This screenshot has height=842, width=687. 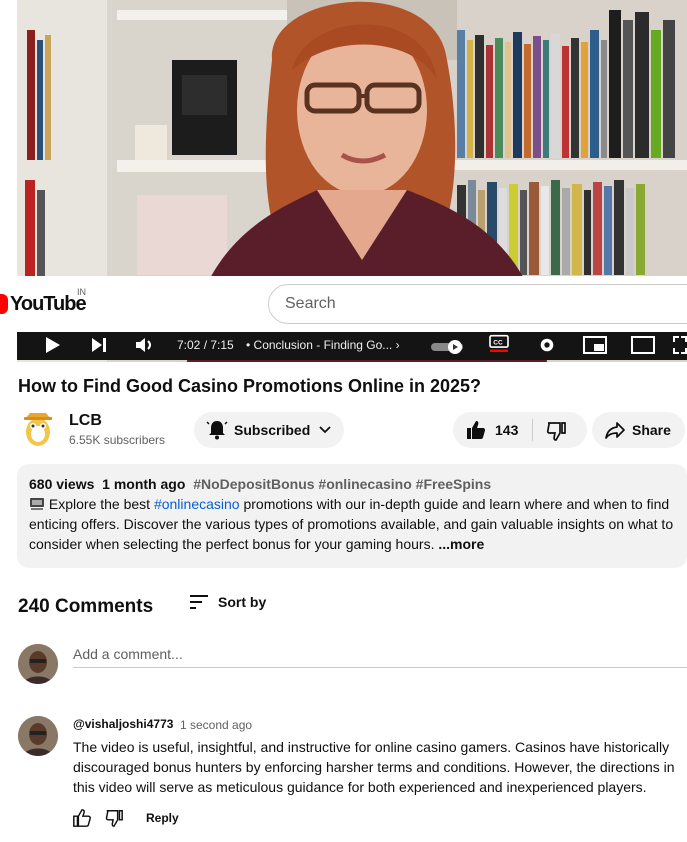 I want to click on logo-text: YouTube, so click(x=48, y=303).